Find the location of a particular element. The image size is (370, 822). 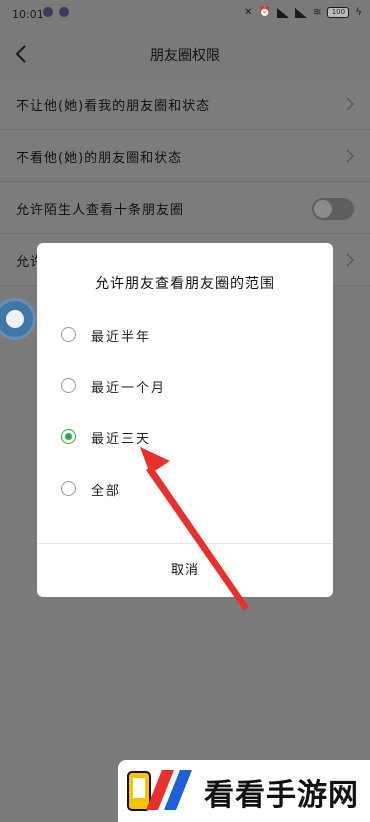

status-time: 10:01 is located at coordinates (28, 14).